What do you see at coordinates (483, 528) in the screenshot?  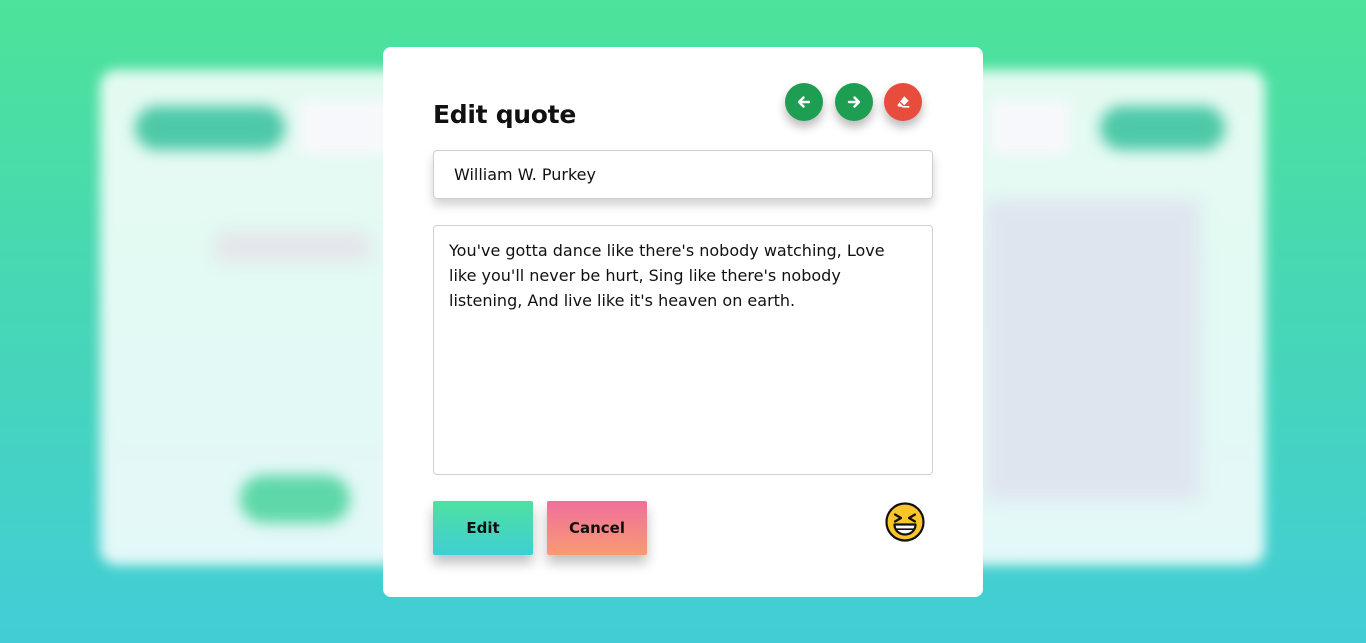 I see `edit-button: Edit` at bounding box center [483, 528].